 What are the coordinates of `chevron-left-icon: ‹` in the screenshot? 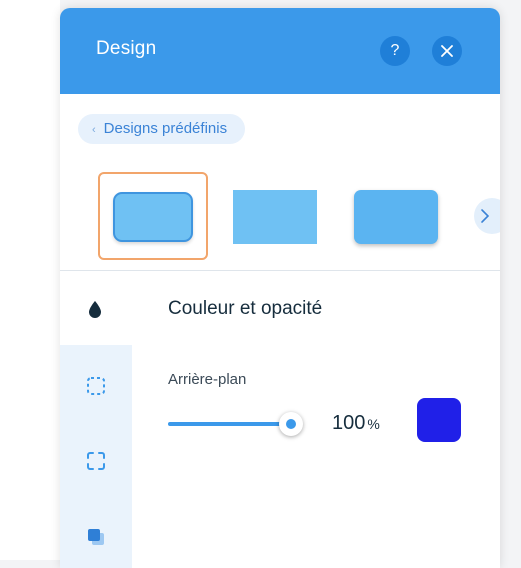 It's located at (94, 130).